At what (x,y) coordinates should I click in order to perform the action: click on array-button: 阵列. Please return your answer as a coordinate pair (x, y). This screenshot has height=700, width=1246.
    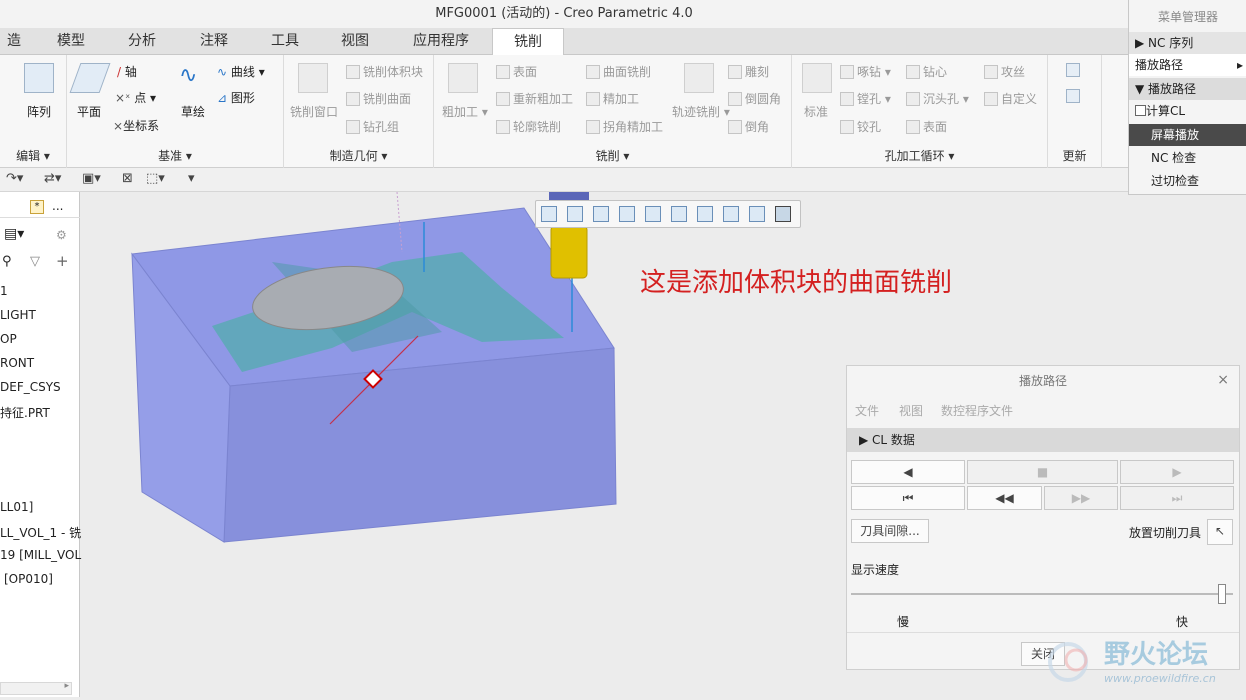
    Looking at the image, I should click on (39, 111).